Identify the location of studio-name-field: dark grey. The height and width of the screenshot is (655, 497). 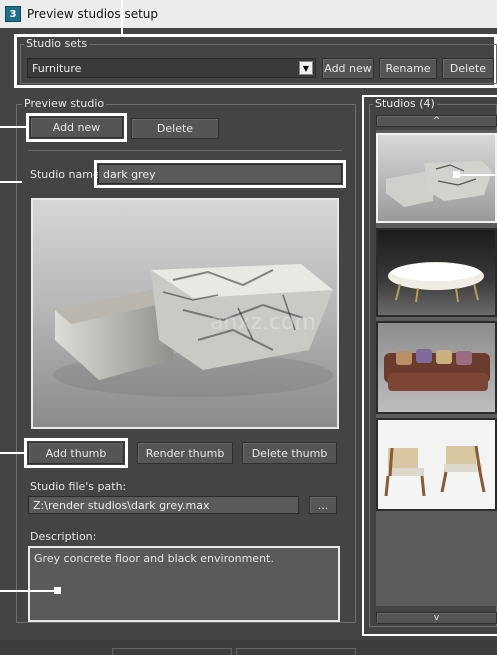
(220, 174).